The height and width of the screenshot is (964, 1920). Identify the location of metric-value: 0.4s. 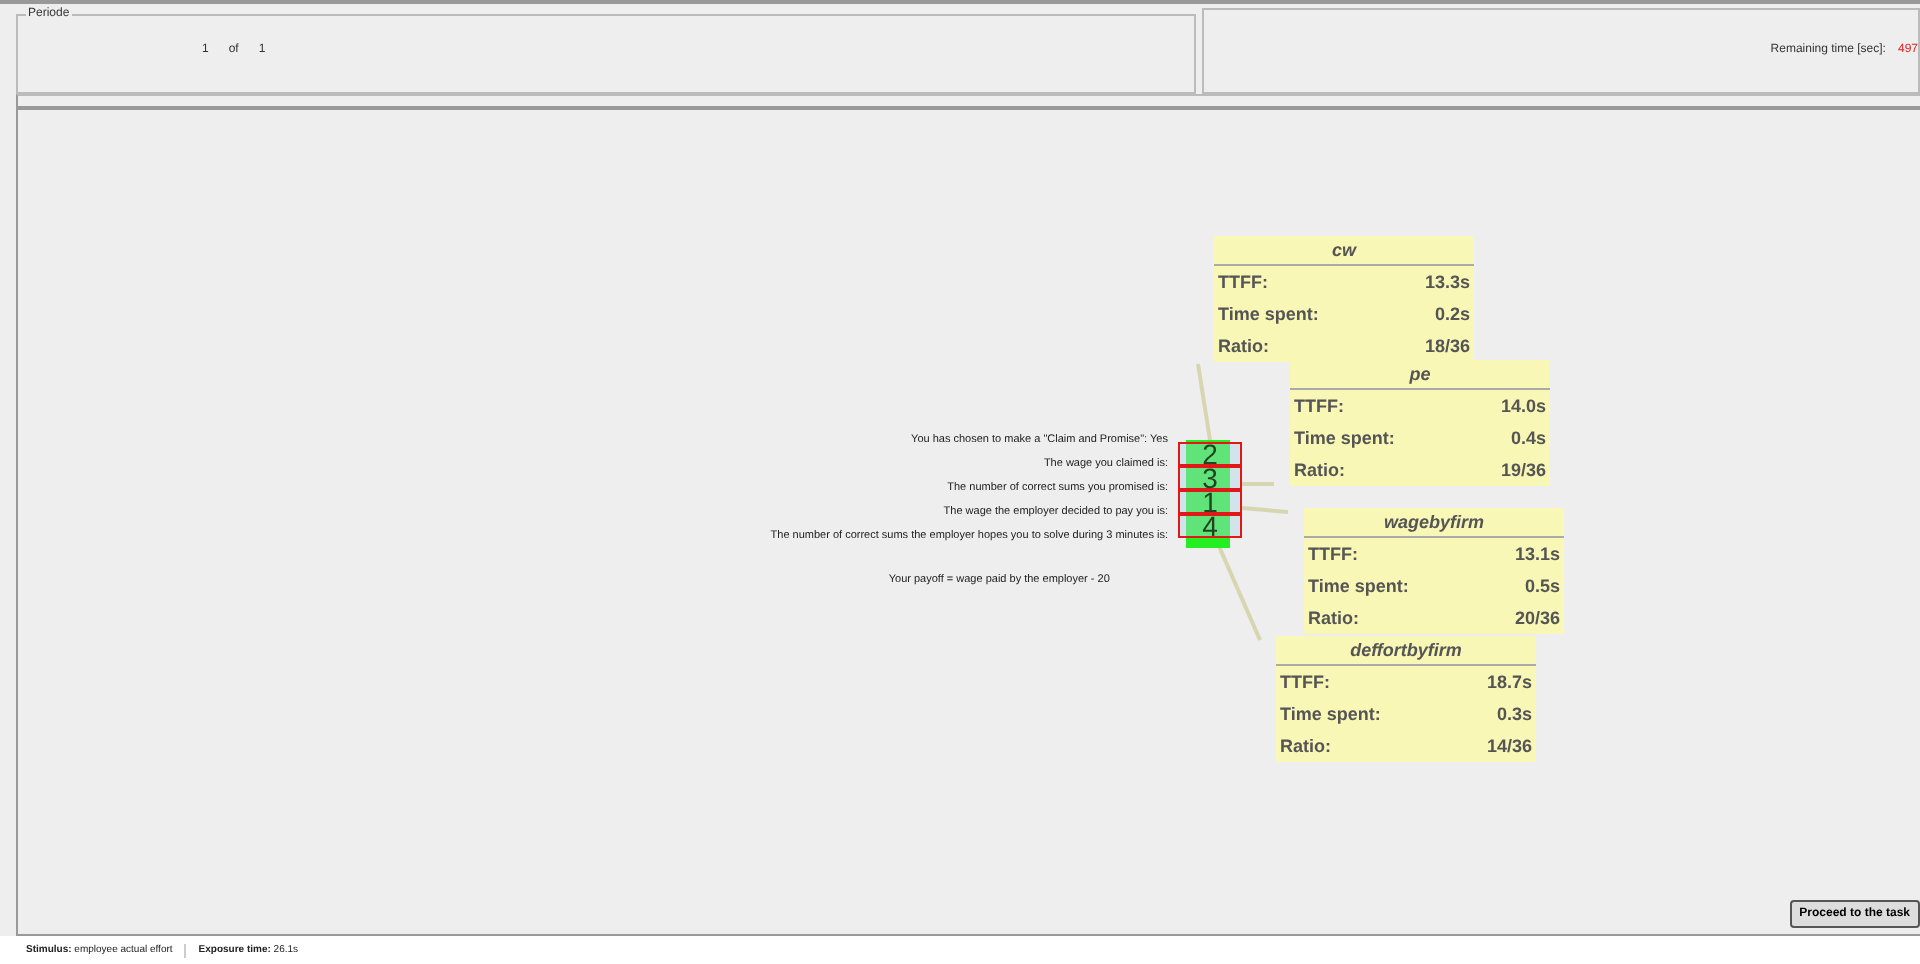
(1528, 438).